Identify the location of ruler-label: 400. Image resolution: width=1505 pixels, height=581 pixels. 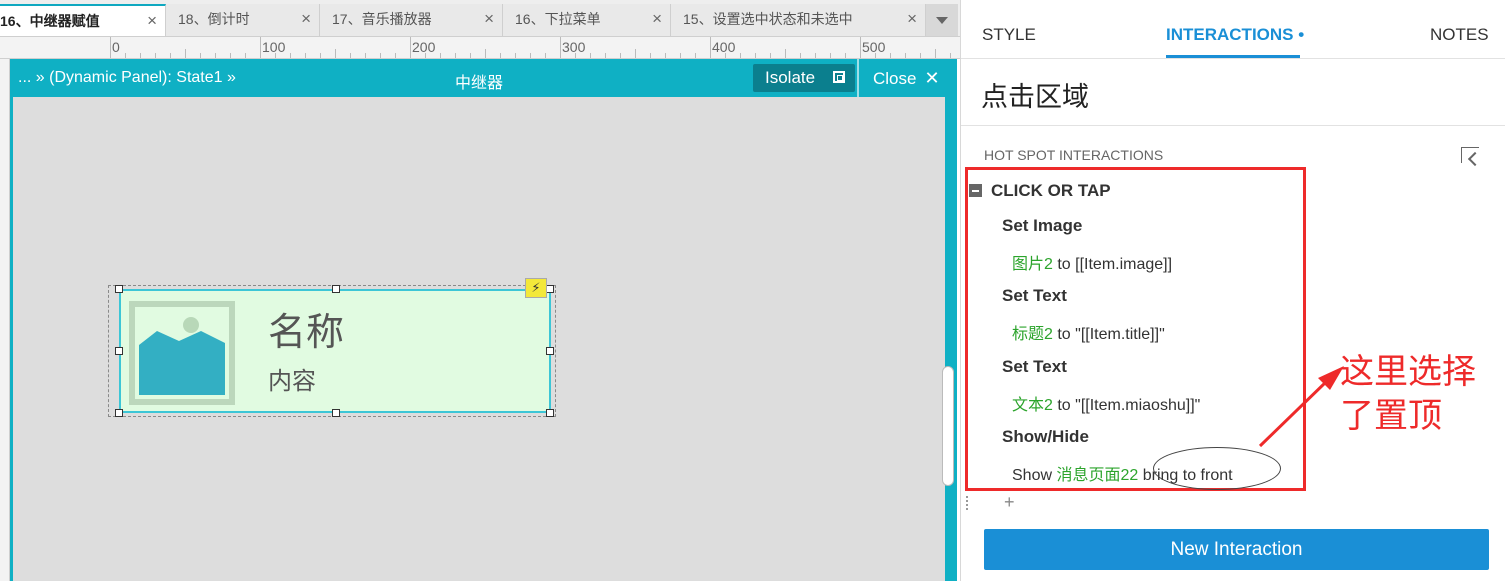
(724, 47).